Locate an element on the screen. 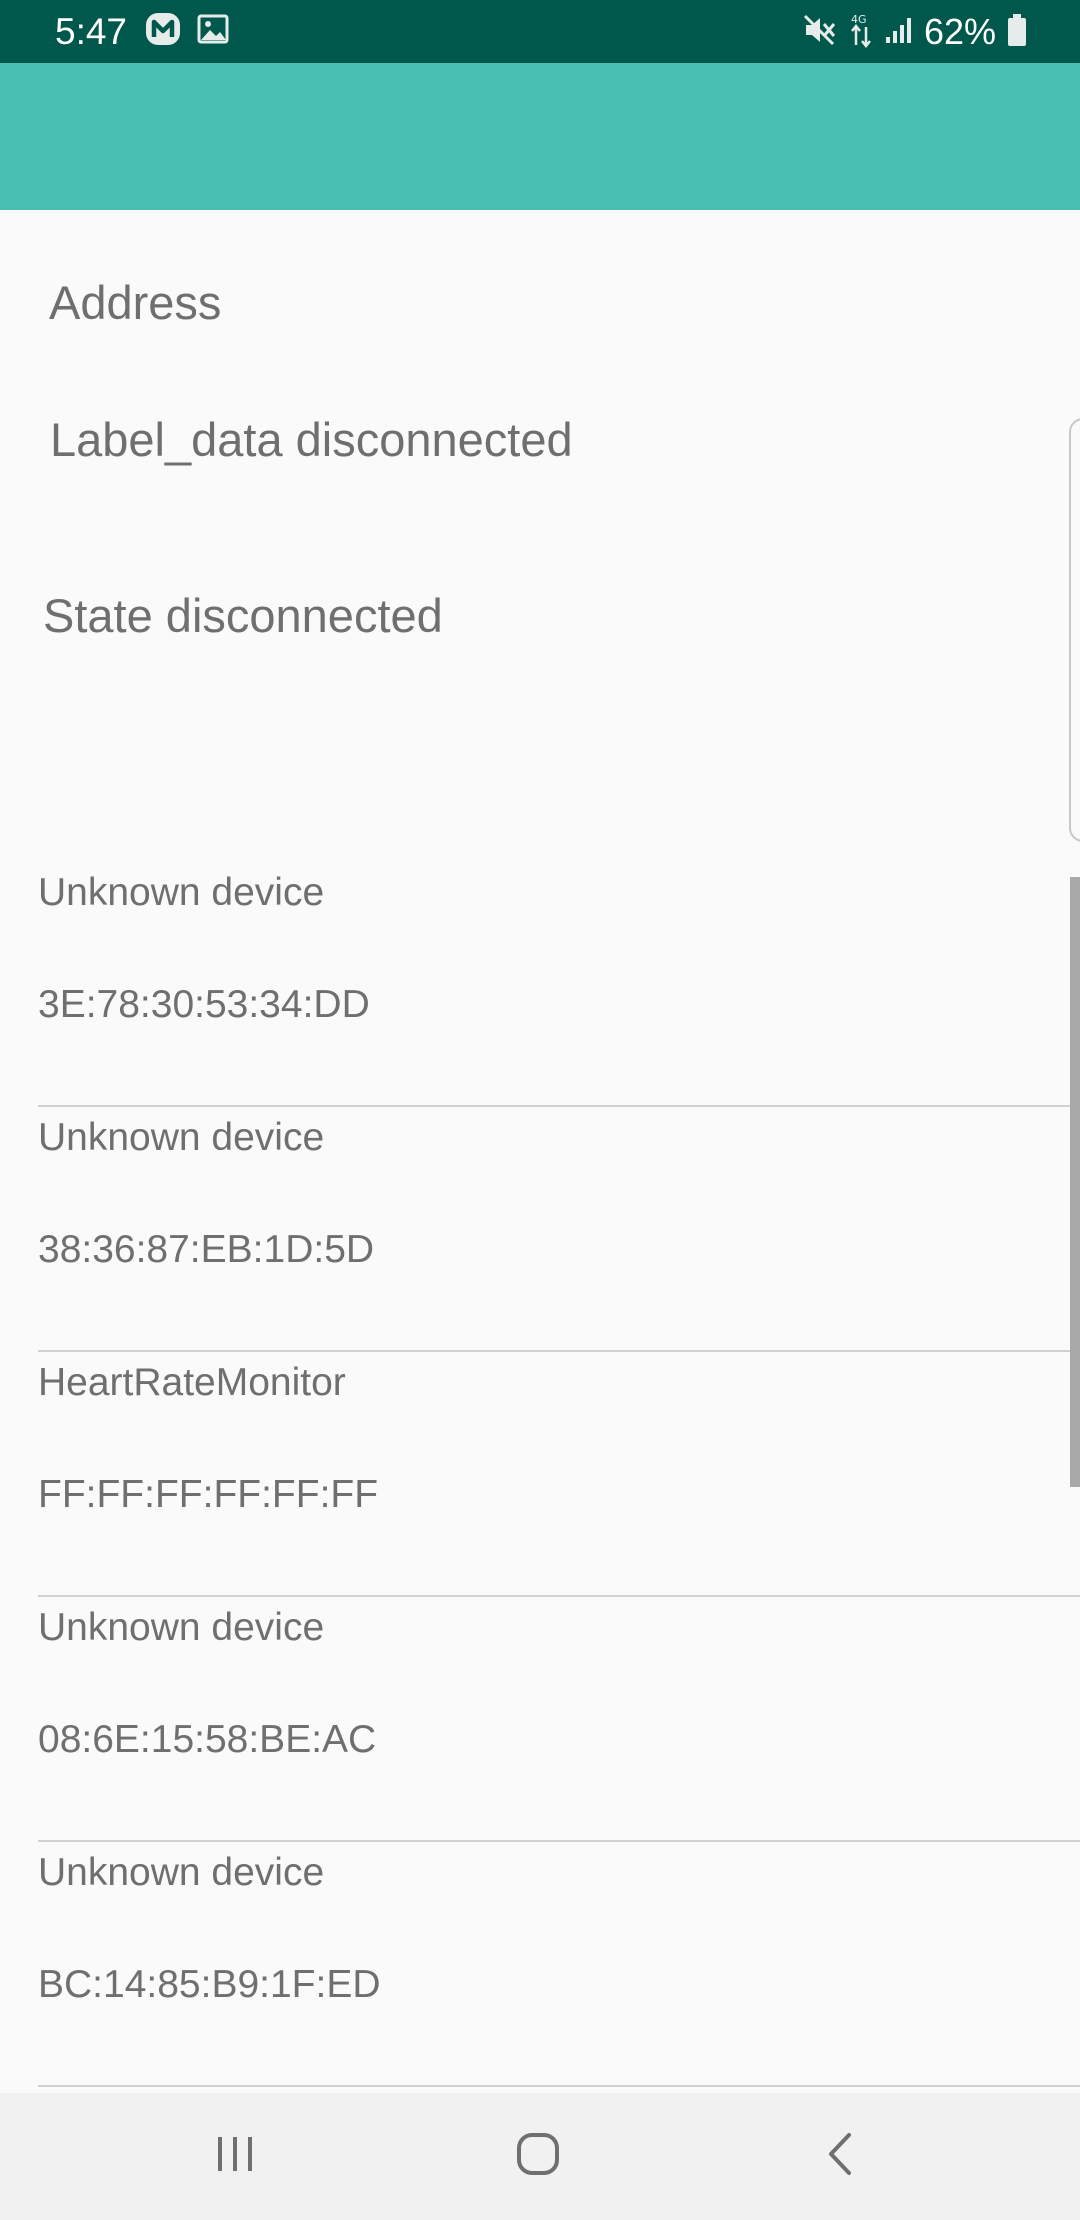 Image resolution: width=1080 pixels, height=2220 pixels. back-button is located at coordinates (840, 2156).